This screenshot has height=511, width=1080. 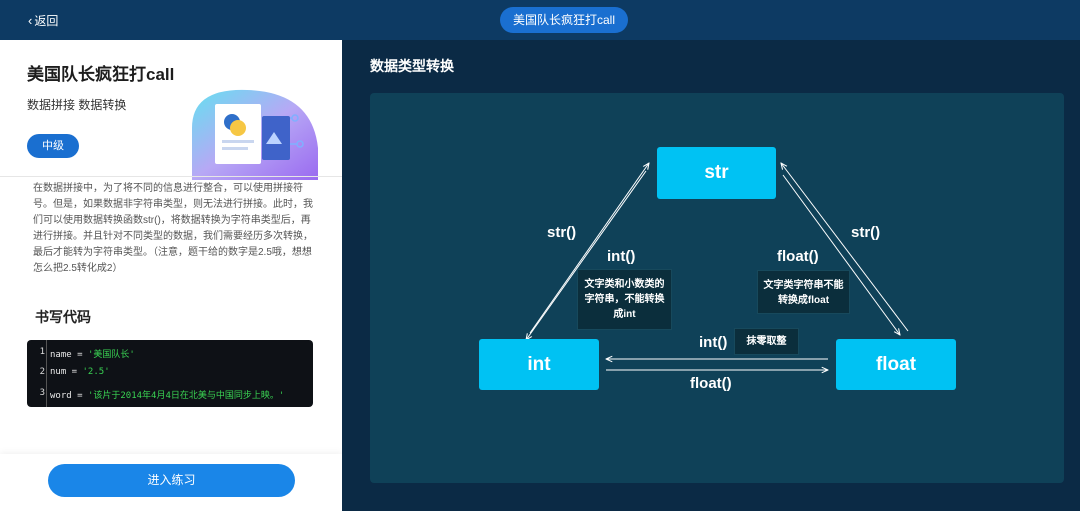 I want to click on node-float: float, so click(x=896, y=364).